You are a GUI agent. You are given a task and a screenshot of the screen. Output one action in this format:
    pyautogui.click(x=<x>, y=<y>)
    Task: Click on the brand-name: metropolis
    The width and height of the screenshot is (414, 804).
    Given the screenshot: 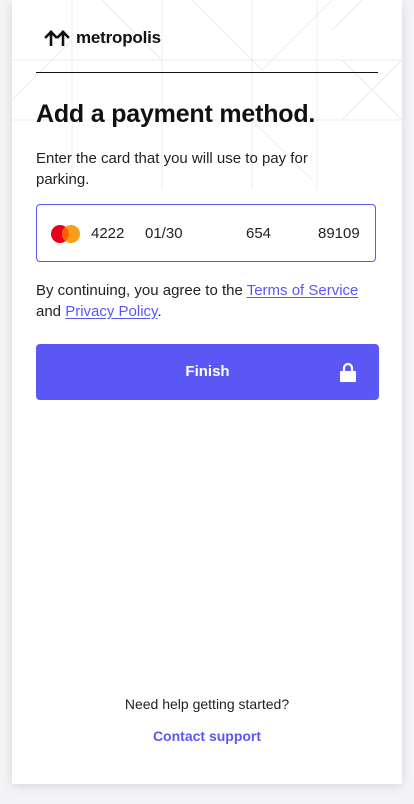 What is the action you would take?
    pyautogui.click(x=118, y=37)
    